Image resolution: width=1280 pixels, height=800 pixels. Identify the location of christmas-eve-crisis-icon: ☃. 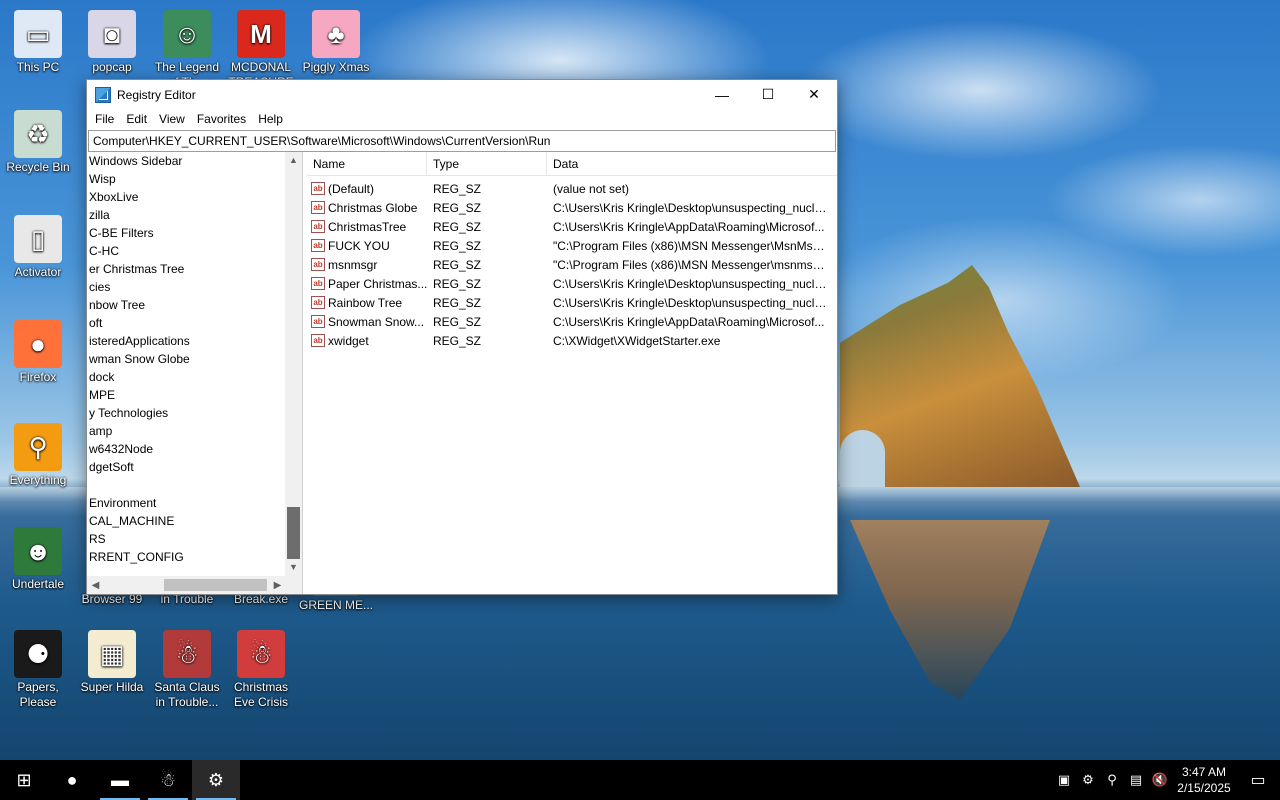
(261, 654).